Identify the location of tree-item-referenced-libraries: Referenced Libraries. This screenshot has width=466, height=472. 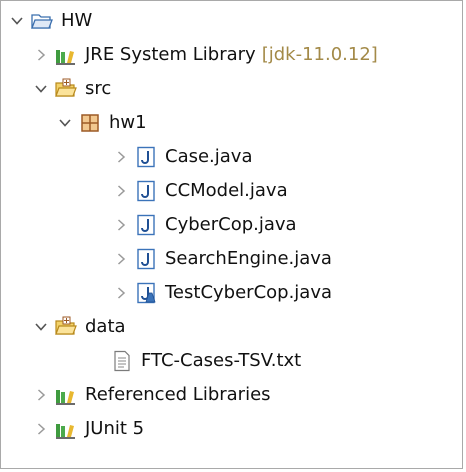
(151, 395).